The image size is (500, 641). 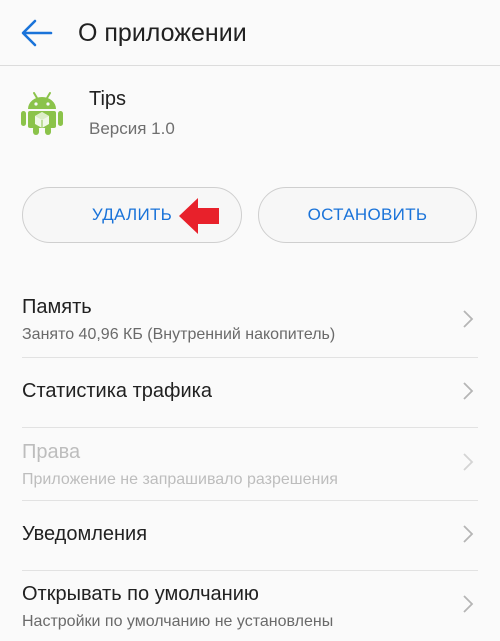 What do you see at coordinates (140, 594) in the screenshot?
I see `settings-item-title: Открывать по умолчанию` at bounding box center [140, 594].